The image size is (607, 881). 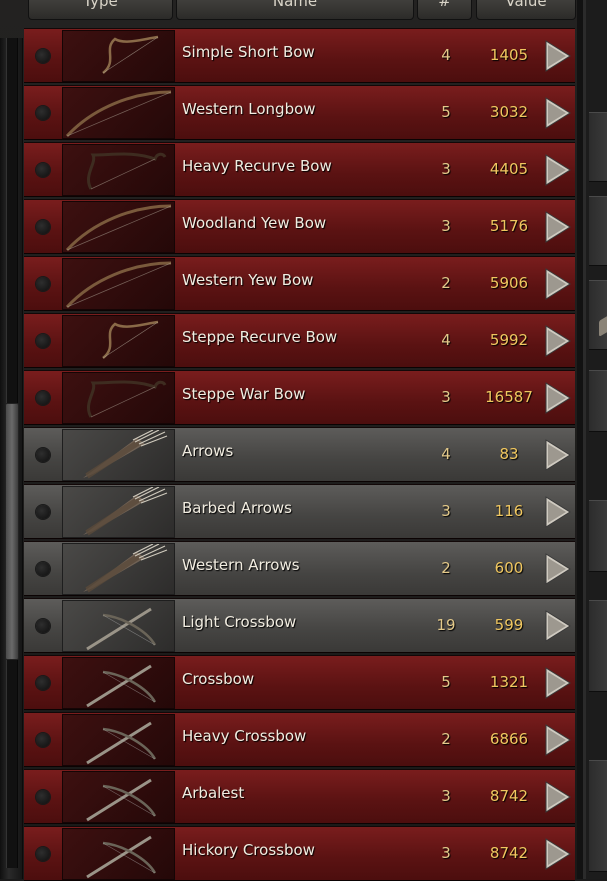 What do you see at coordinates (592, 439) in the screenshot?
I see `right-side-panel` at bounding box center [592, 439].